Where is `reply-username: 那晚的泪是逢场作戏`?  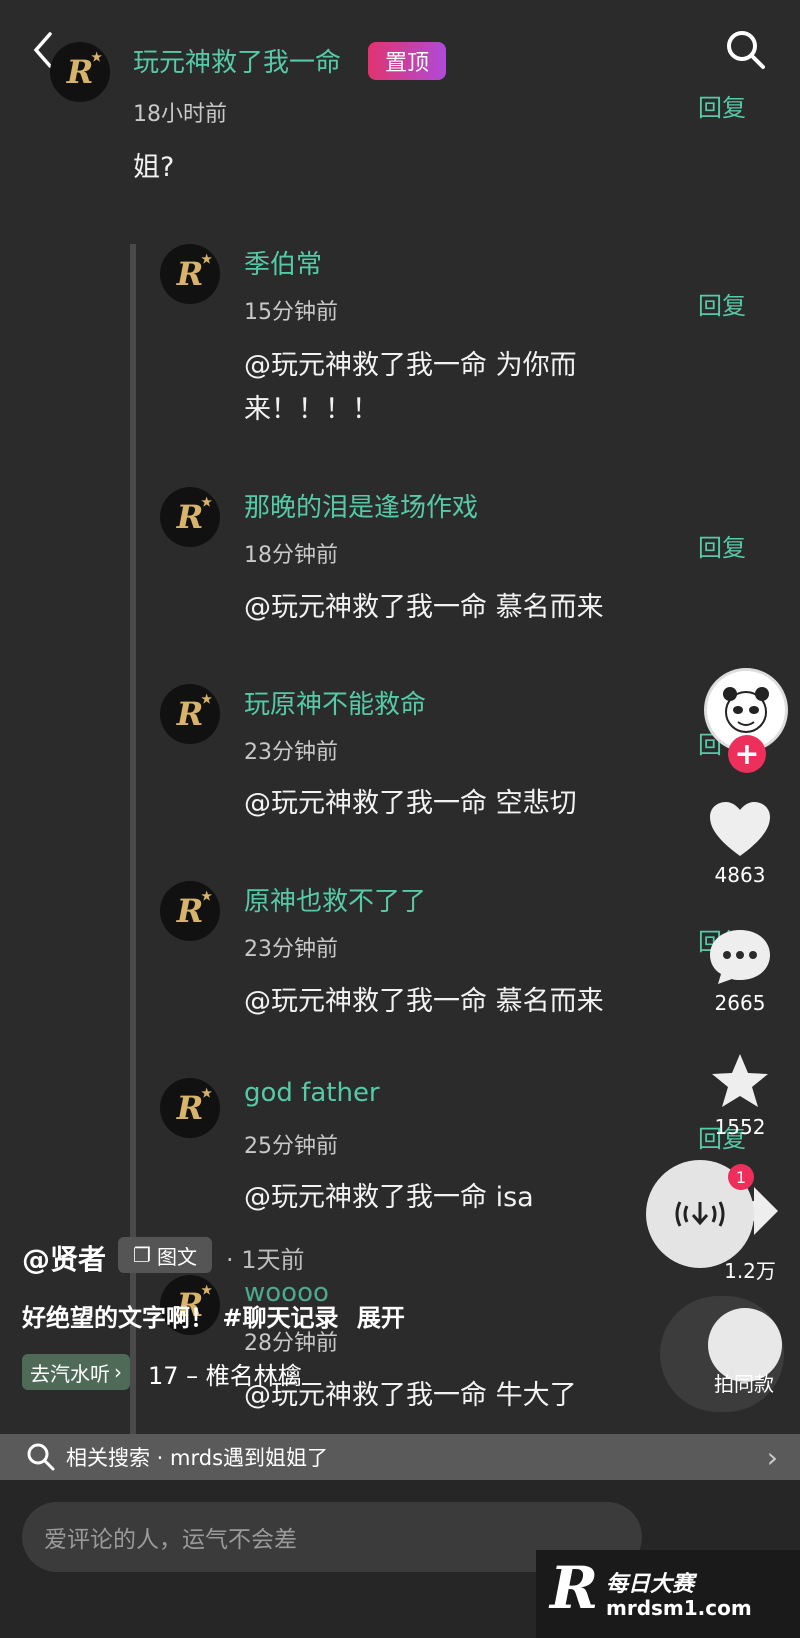 reply-username: 那晚的泪是逢场作戏 is located at coordinates (361, 505).